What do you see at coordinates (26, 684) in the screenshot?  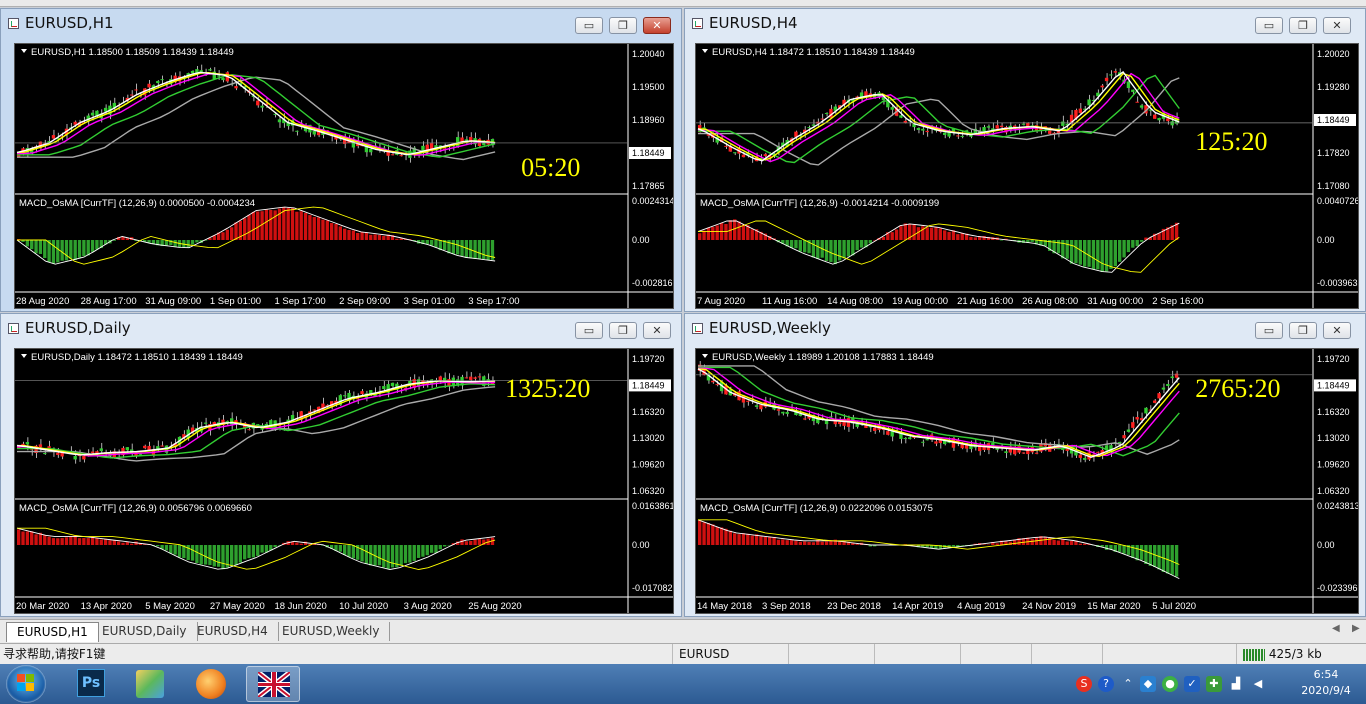 I see `start-button` at bounding box center [26, 684].